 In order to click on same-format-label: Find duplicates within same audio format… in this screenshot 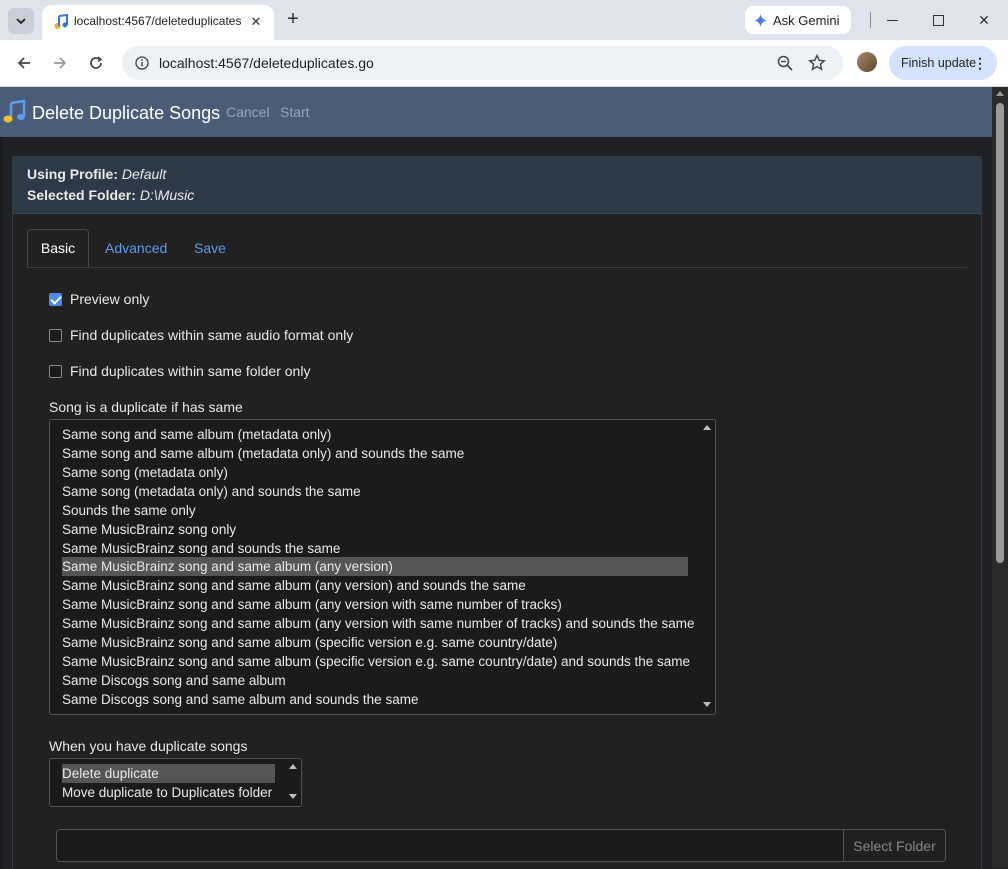, I will do `click(212, 335)`.